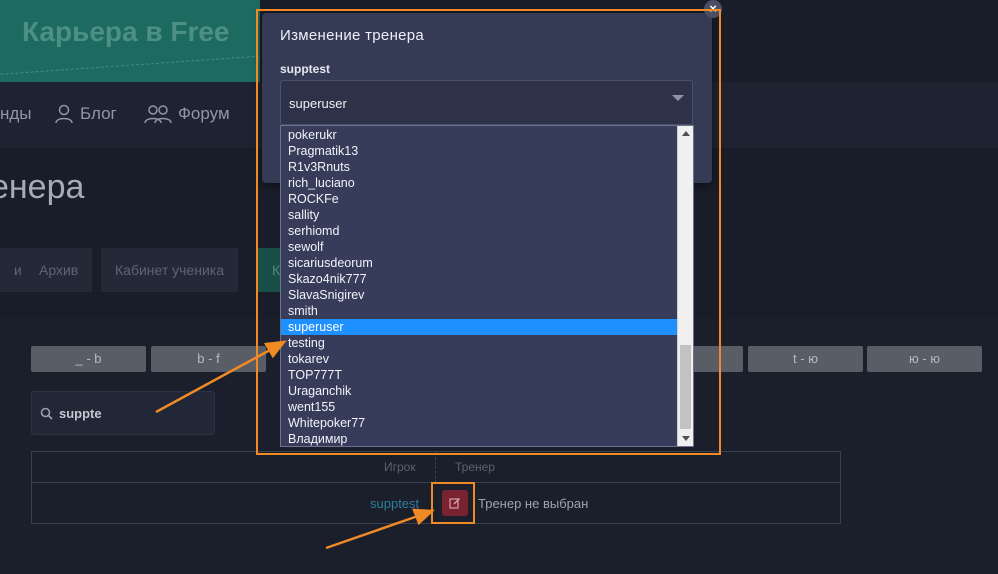 The height and width of the screenshot is (574, 998). Describe the element at coordinates (686, 133) in the screenshot. I see `scroll-up-icon` at that location.